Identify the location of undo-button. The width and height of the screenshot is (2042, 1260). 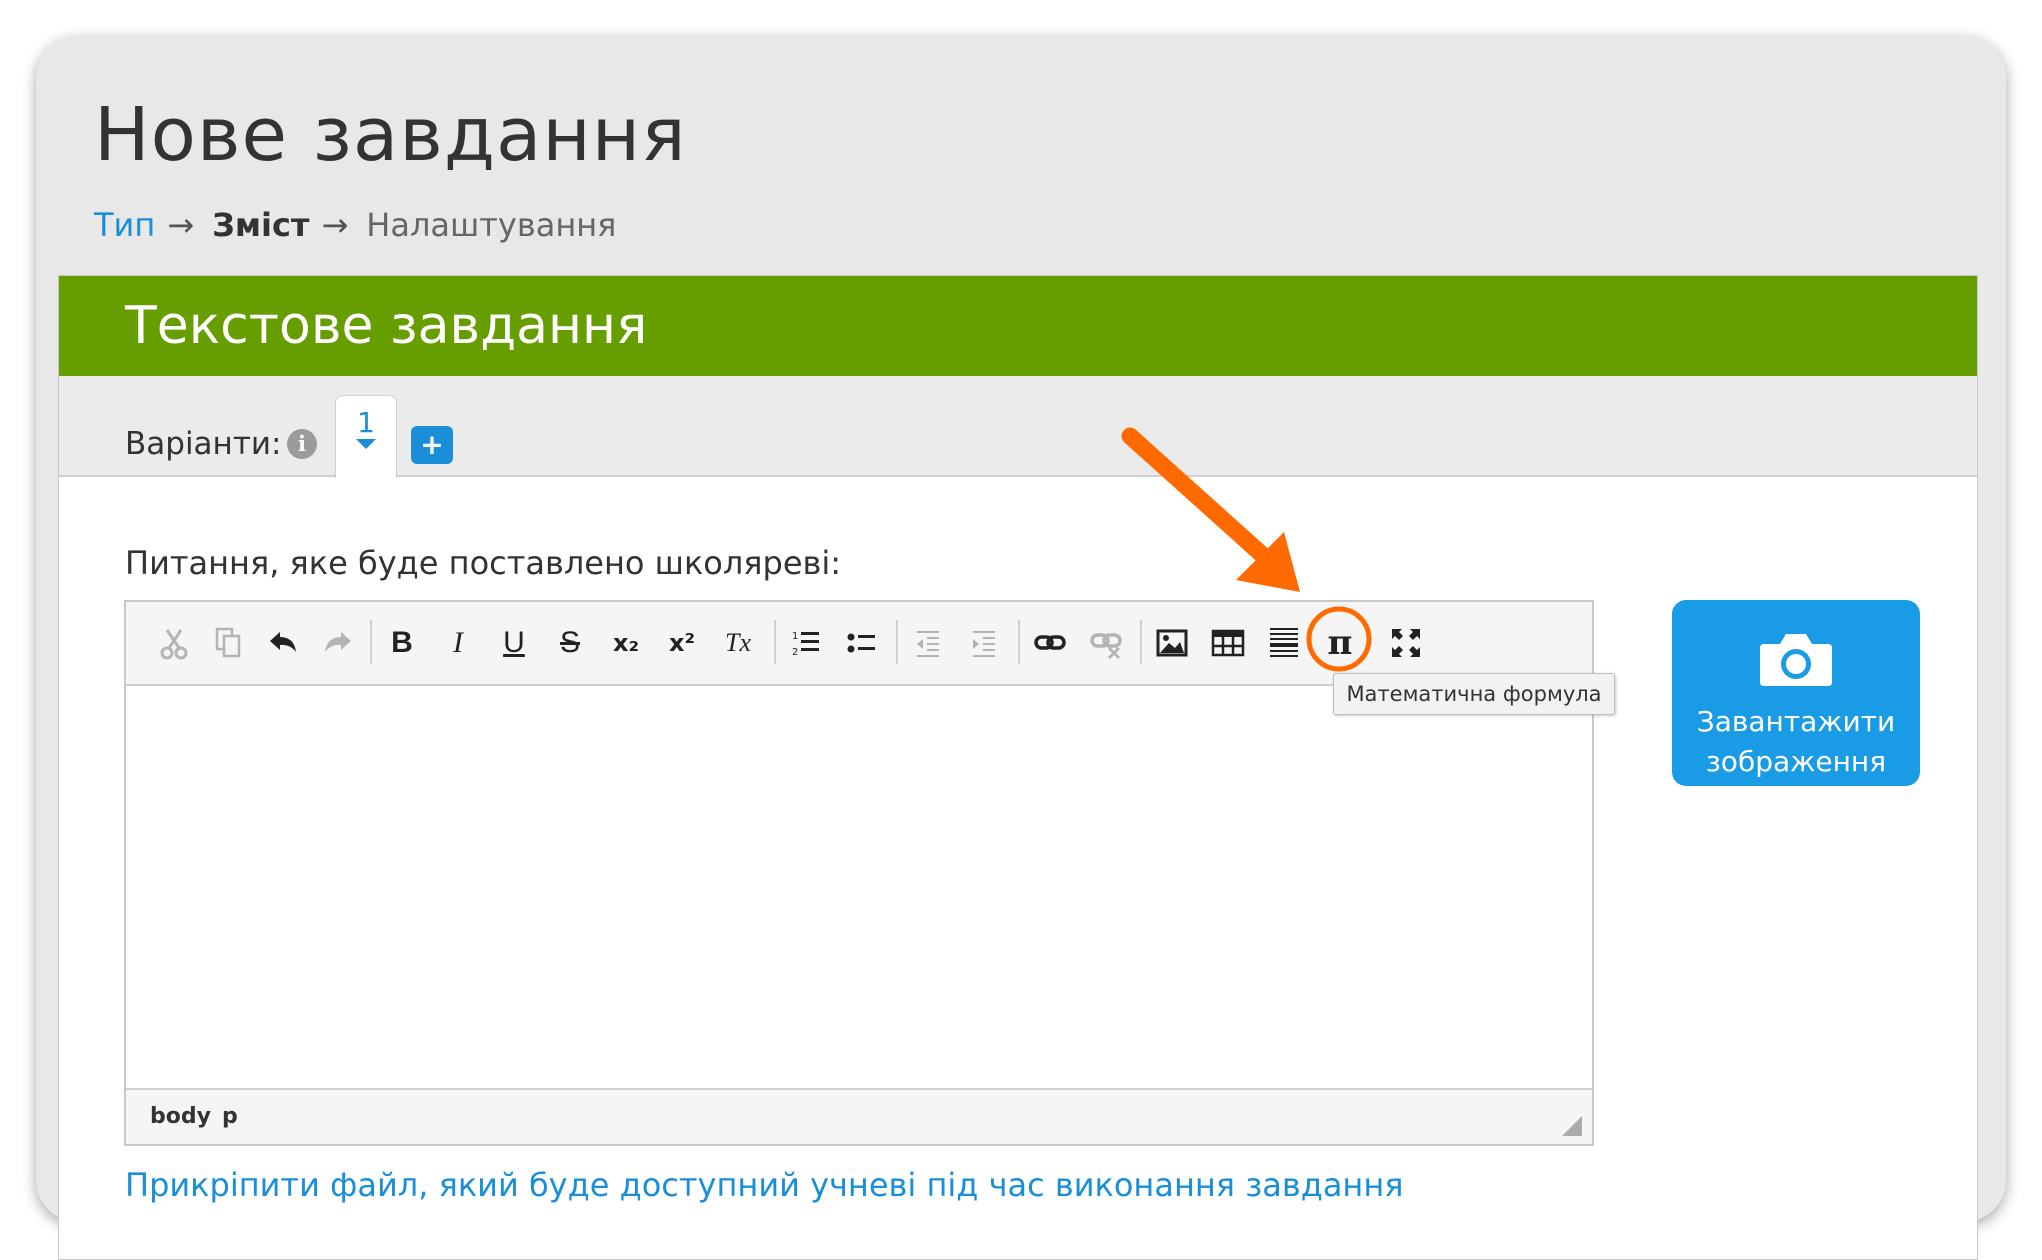
(283, 643).